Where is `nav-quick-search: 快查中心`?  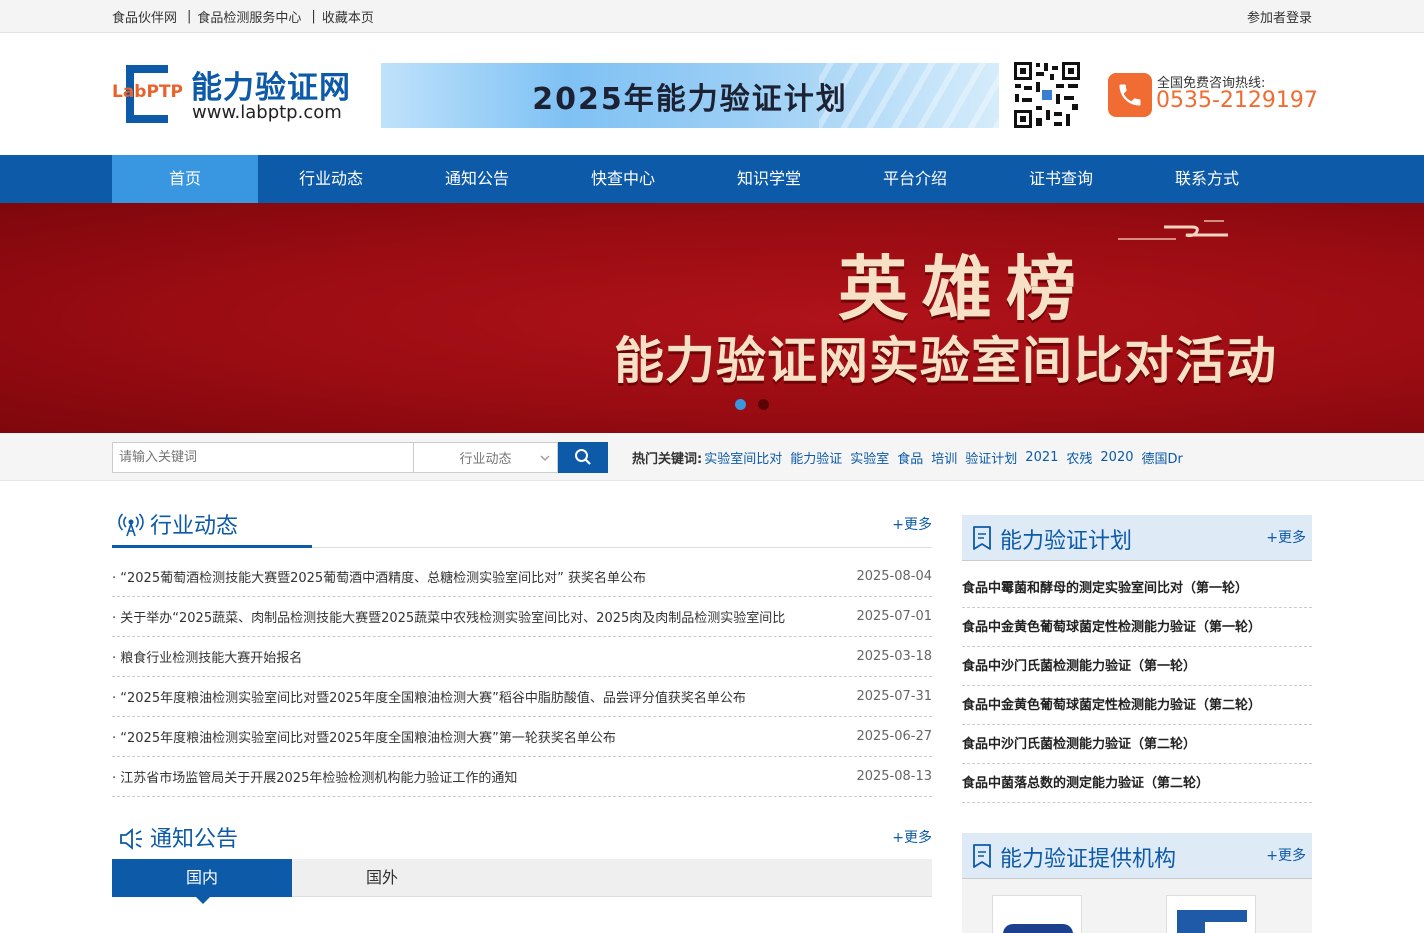 nav-quick-search: 快查中心 is located at coordinates (623, 179).